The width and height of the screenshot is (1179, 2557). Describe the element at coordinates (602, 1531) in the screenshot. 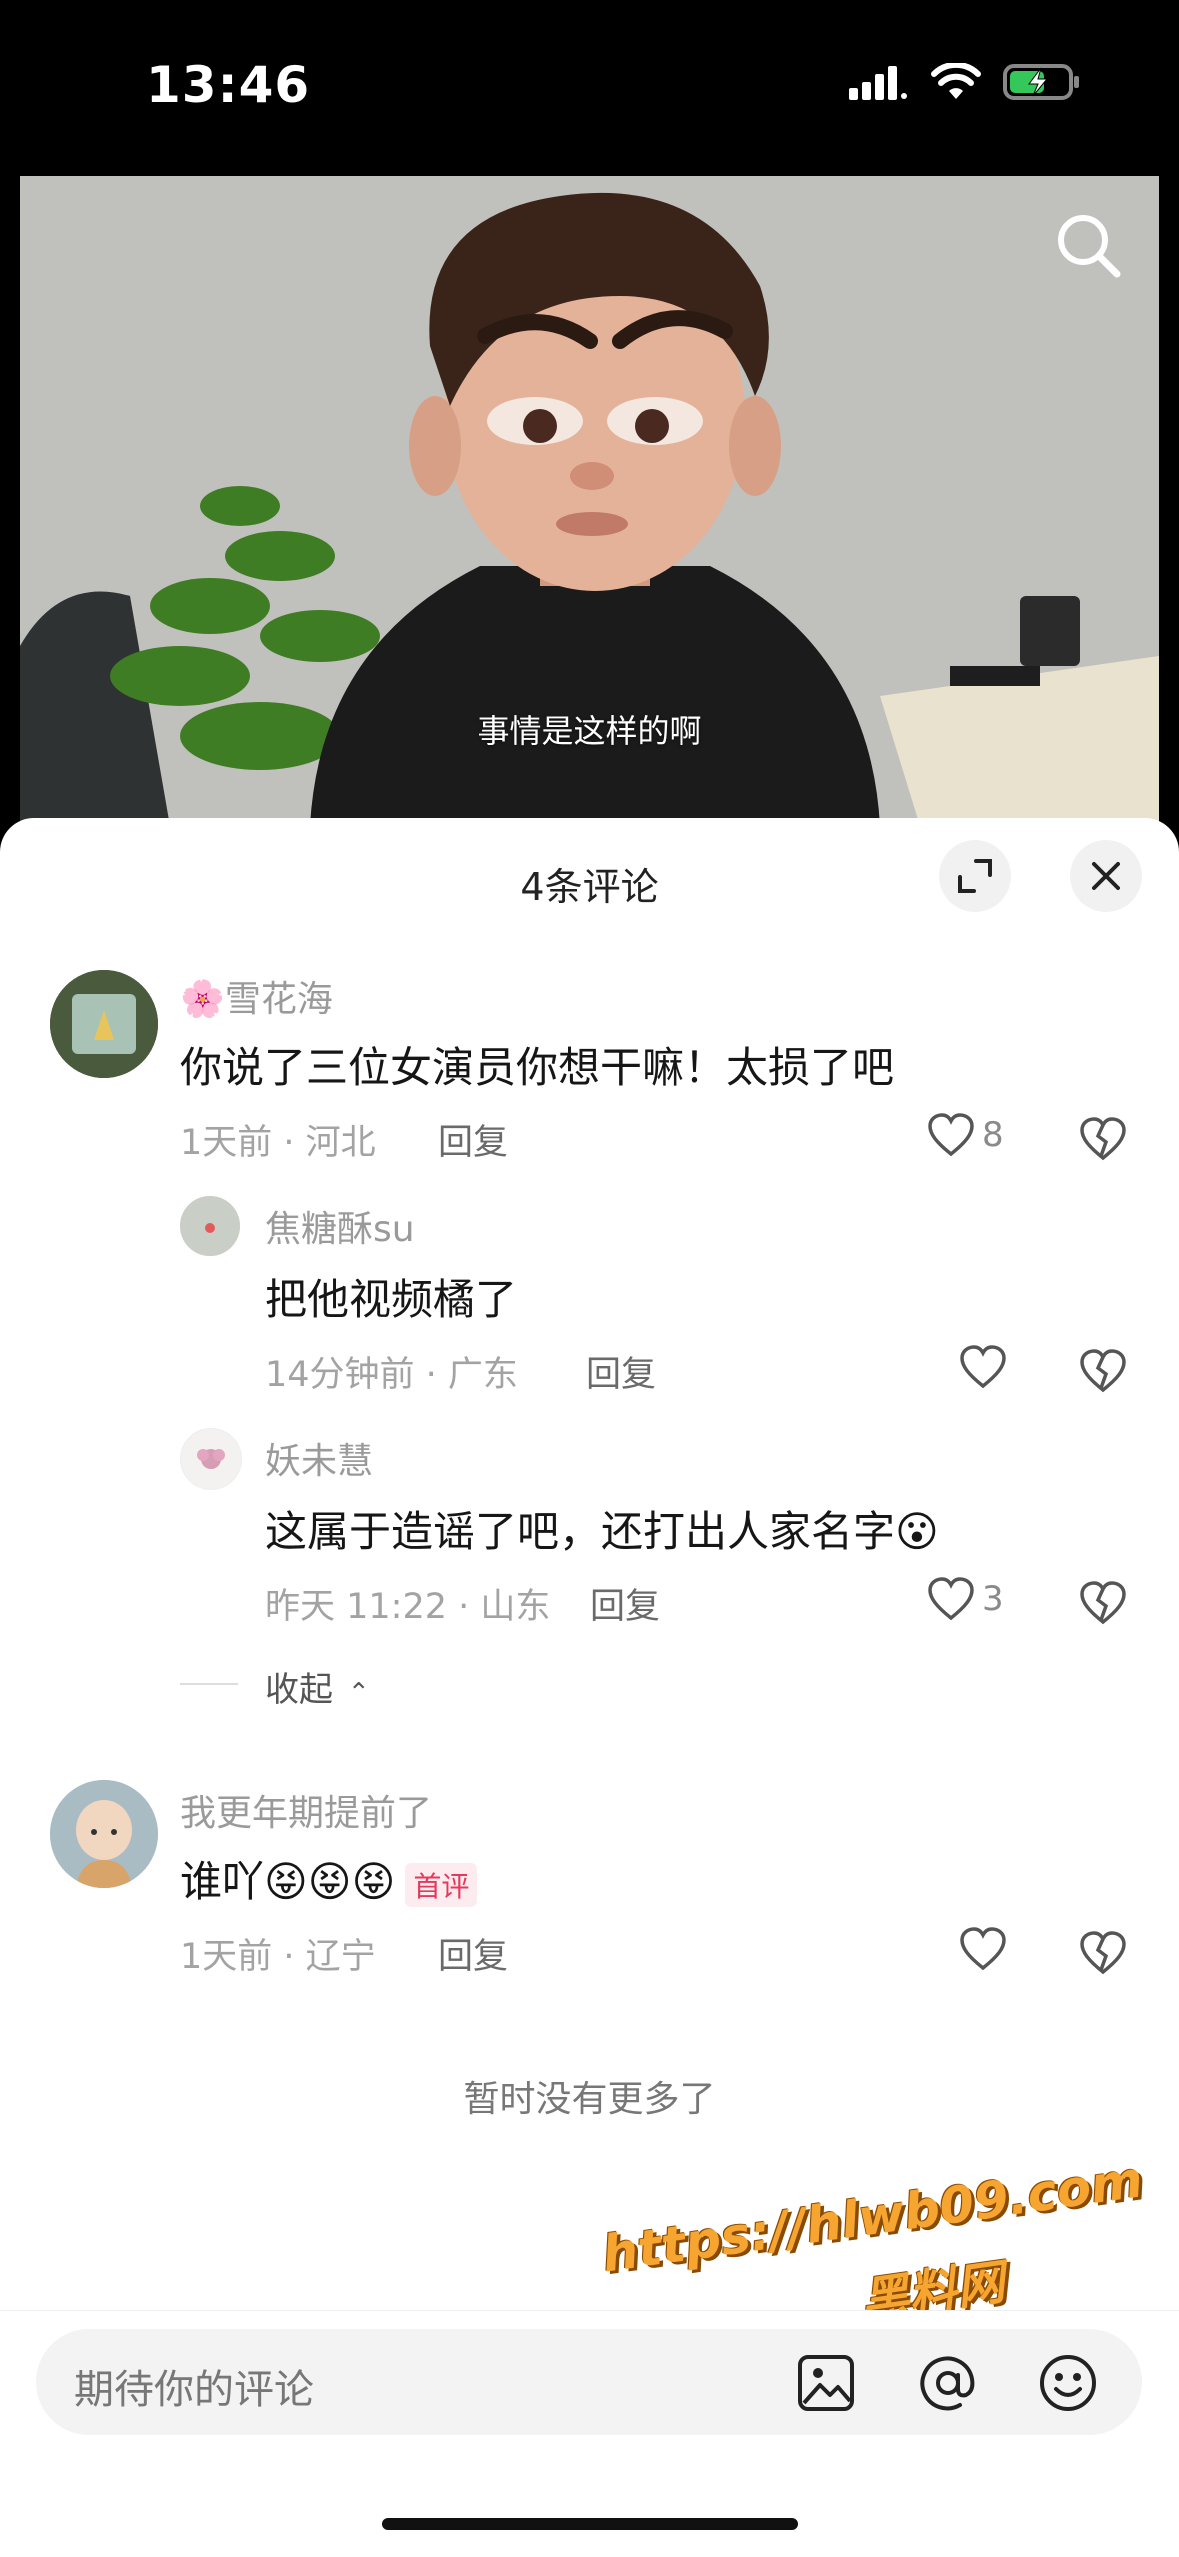

I see `comment-text: 这属于造谣了吧，还打出人家名字😮` at that location.